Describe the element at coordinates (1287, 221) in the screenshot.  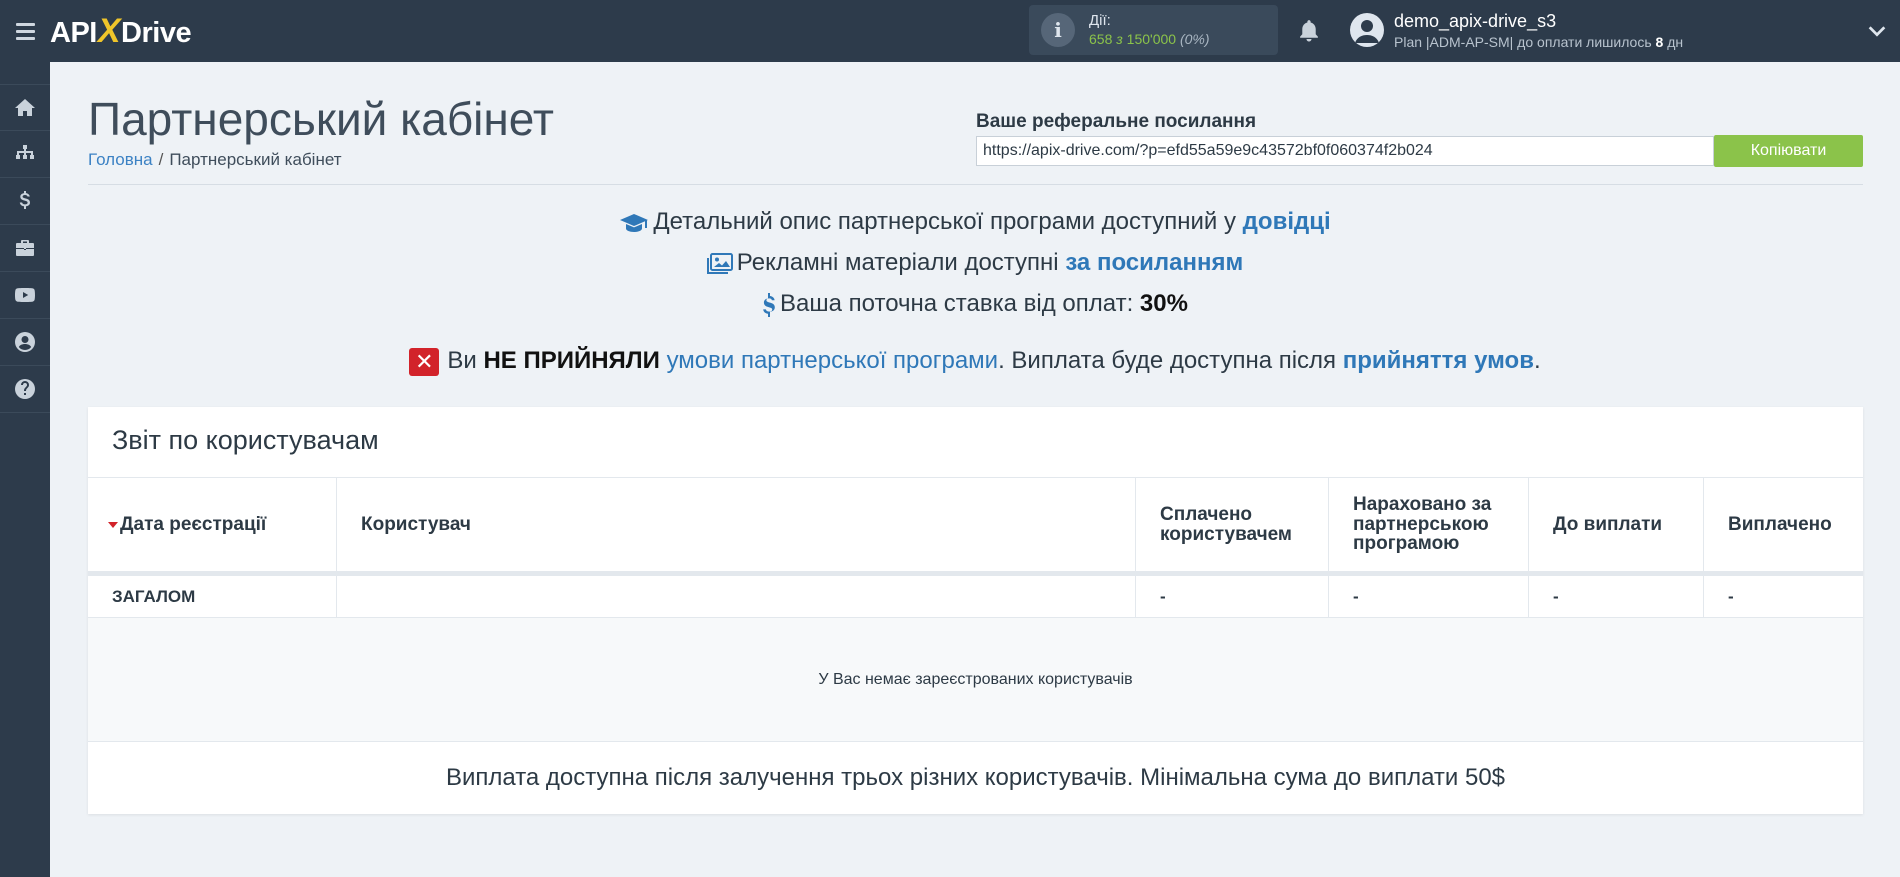
I see `help-link: довідці` at that location.